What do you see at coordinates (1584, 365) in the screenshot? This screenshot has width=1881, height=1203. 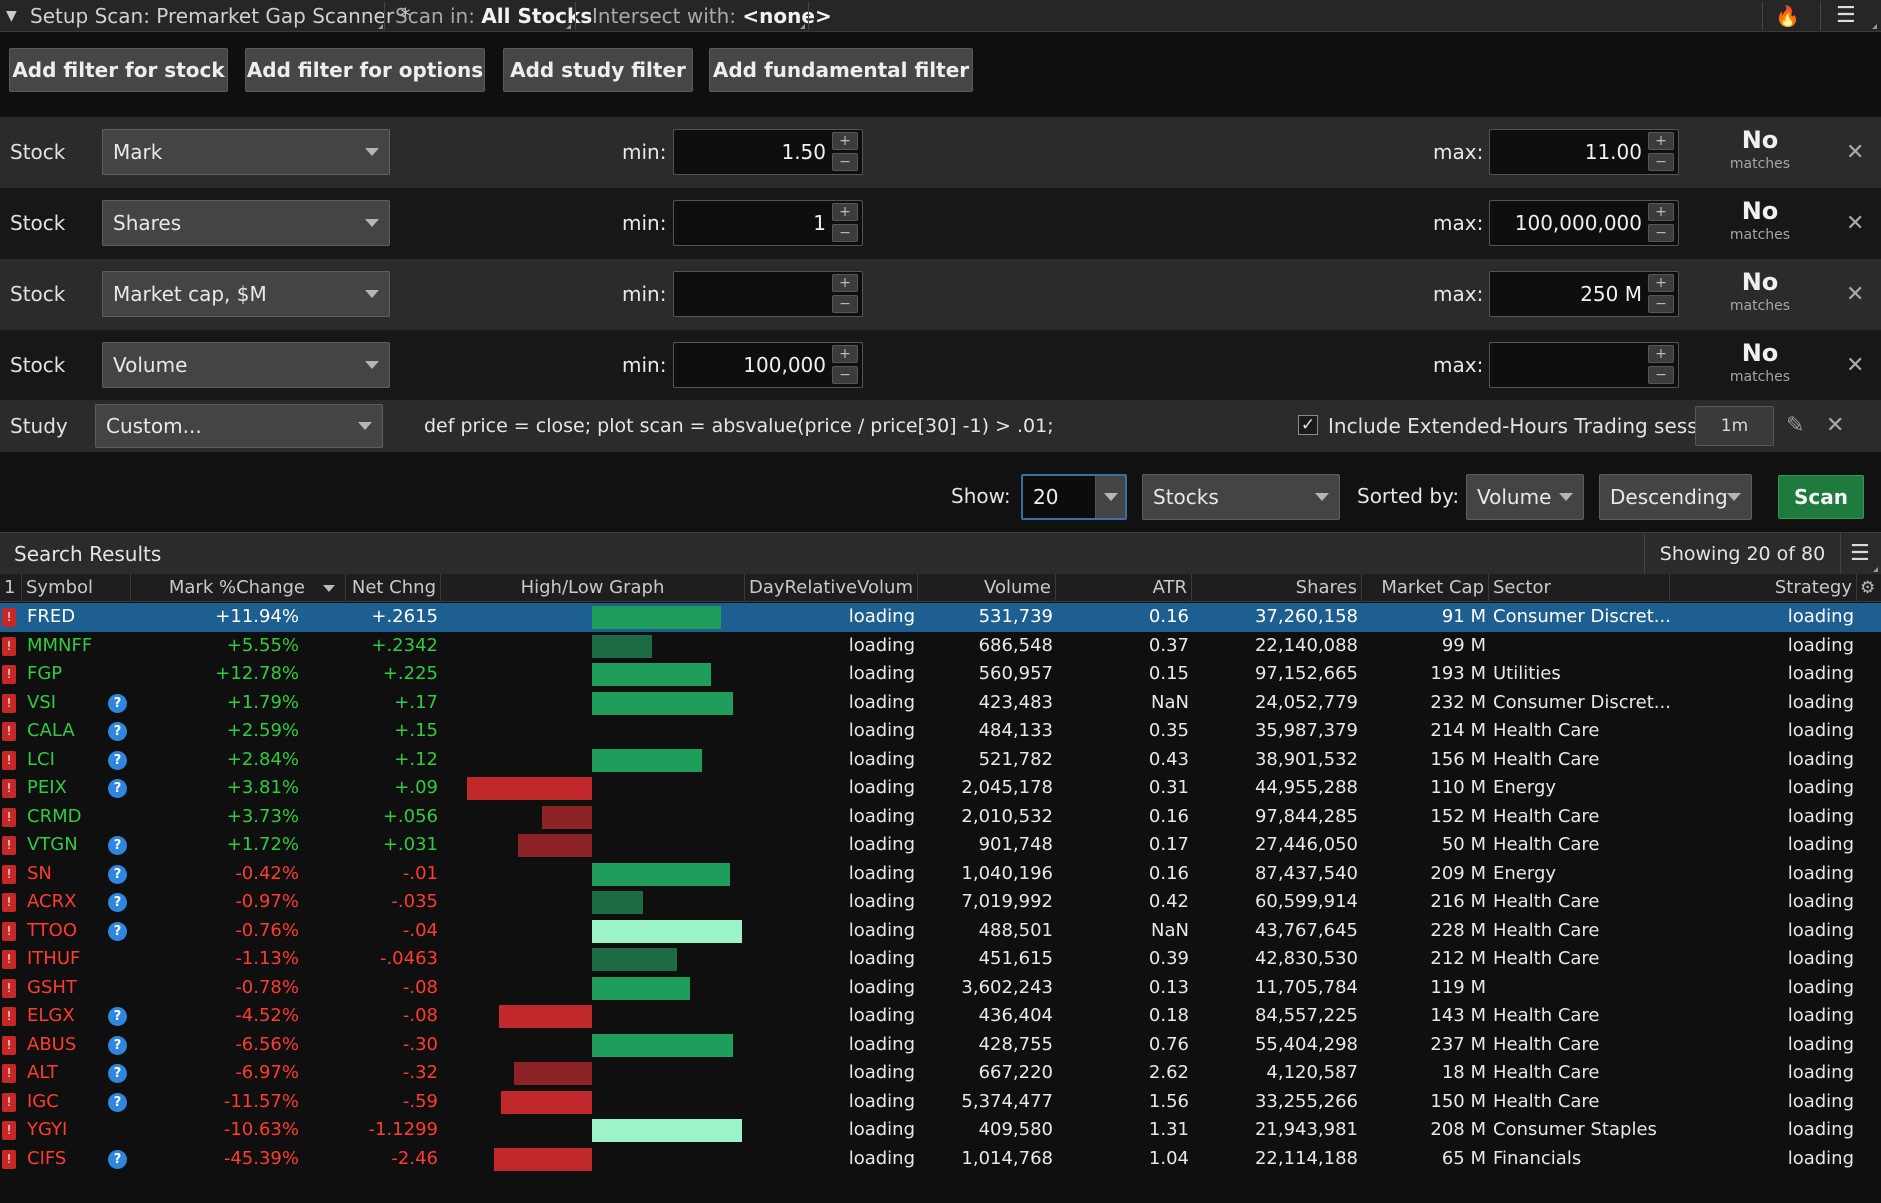 I see `max-input: + −` at bounding box center [1584, 365].